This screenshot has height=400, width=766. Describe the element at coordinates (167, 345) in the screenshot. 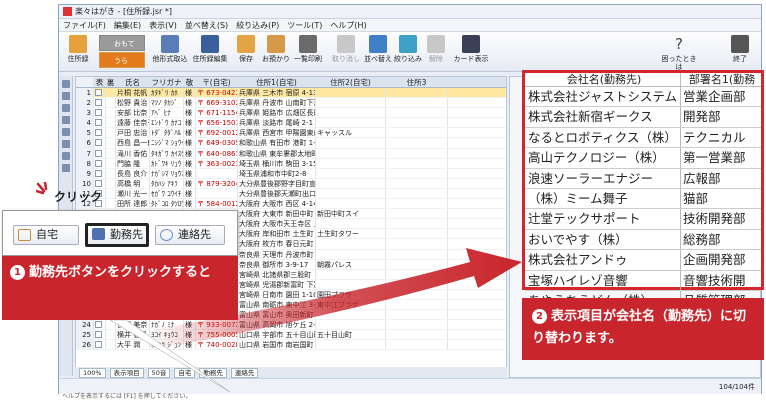

I see `furigana-cell: ｵｵﾋﾗ ｼﾞｭﾝ` at that location.